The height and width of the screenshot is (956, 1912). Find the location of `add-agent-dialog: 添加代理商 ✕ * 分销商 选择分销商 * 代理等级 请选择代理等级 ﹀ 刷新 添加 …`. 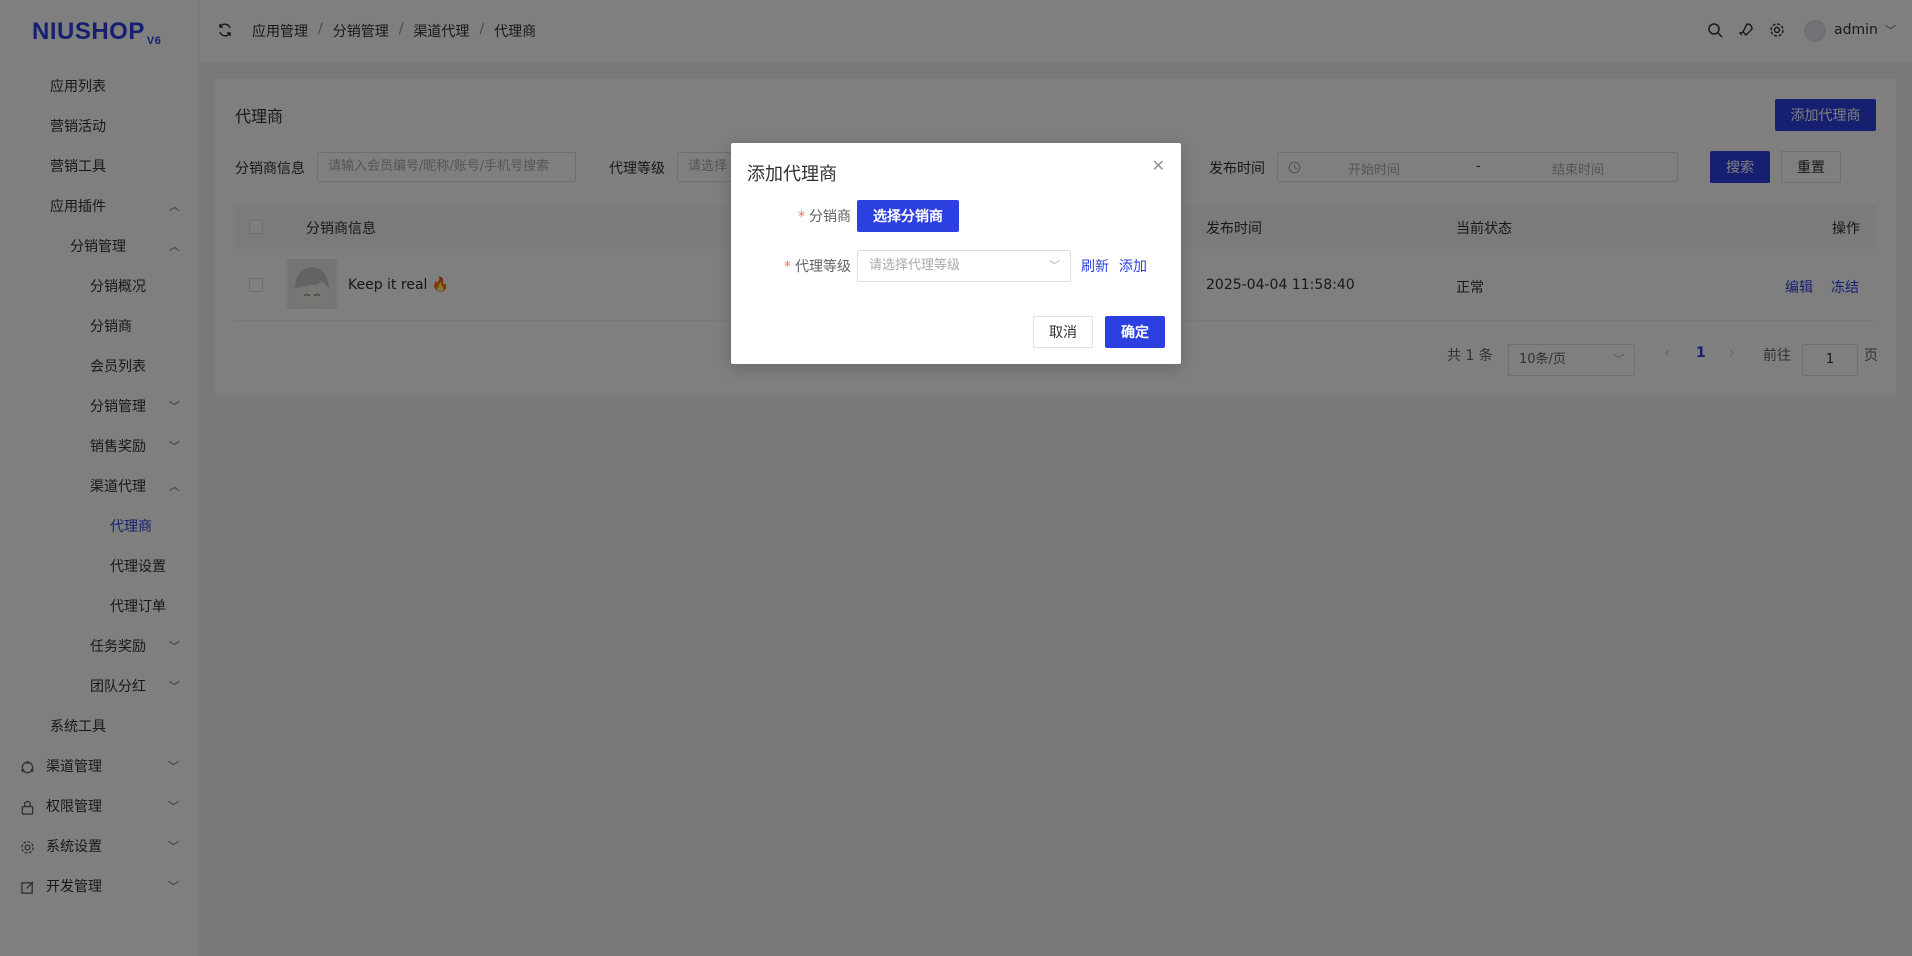

add-agent-dialog: 添加代理商 ✕ * 分销商 选择分销商 * 代理等级 请选择代理等级 ﹀ 刷新 添加 … is located at coordinates (956, 253).